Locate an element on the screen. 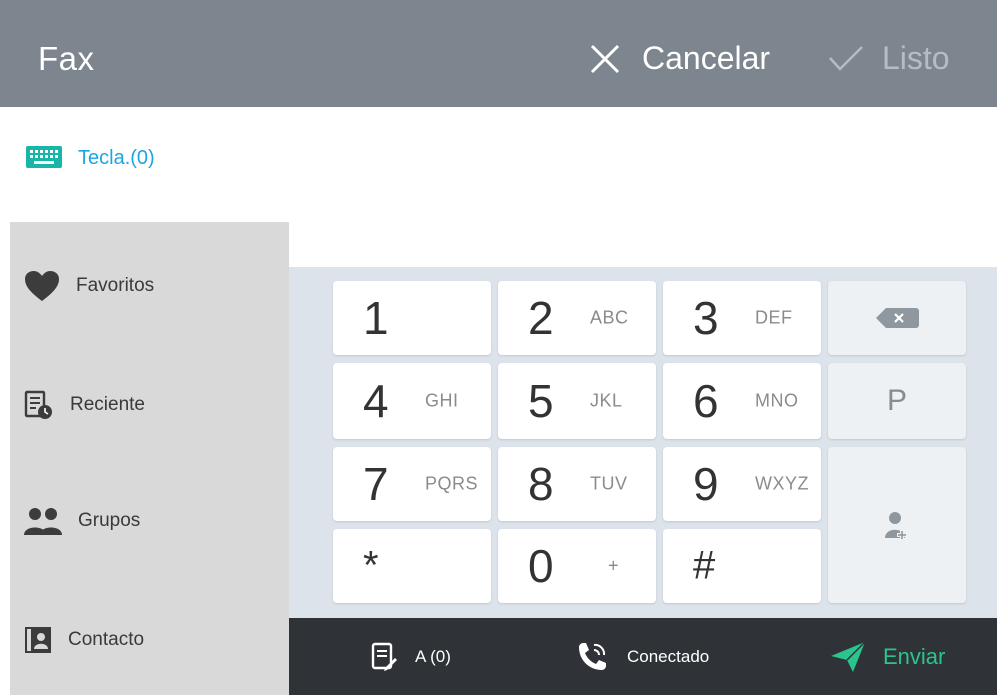 The width and height of the screenshot is (997, 695). connected-toggle: Conectado is located at coordinates (642, 656).